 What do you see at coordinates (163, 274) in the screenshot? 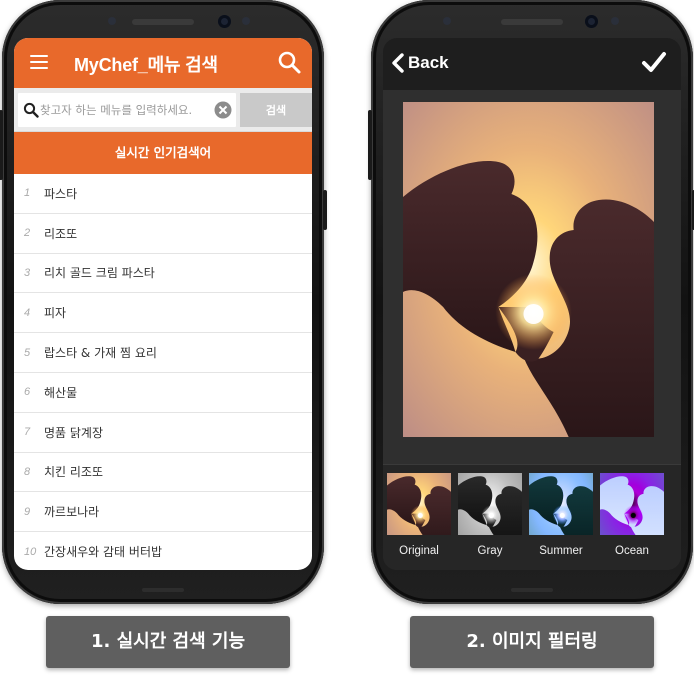
I see `trending-item: 3 리치 골드 크림 파스타` at bounding box center [163, 274].